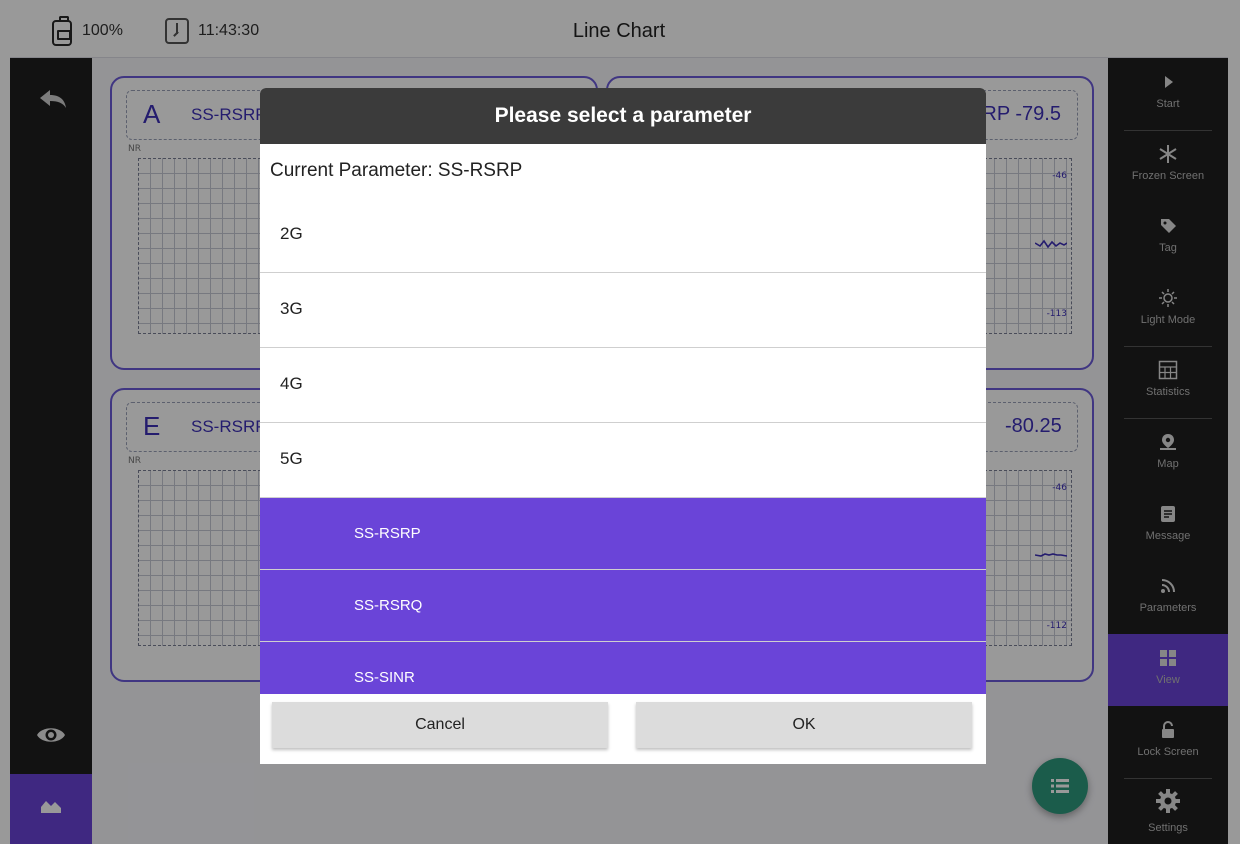  Describe the element at coordinates (440, 725) in the screenshot. I see `cancel-button: Cancel` at that location.